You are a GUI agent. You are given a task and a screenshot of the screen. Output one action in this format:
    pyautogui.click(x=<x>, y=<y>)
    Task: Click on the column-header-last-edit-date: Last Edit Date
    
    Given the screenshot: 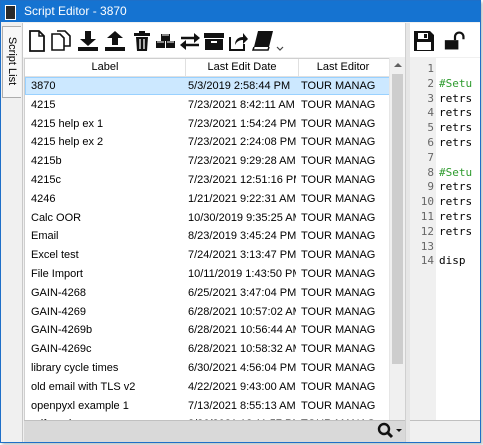 What is the action you would take?
    pyautogui.click(x=242, y=67)
    